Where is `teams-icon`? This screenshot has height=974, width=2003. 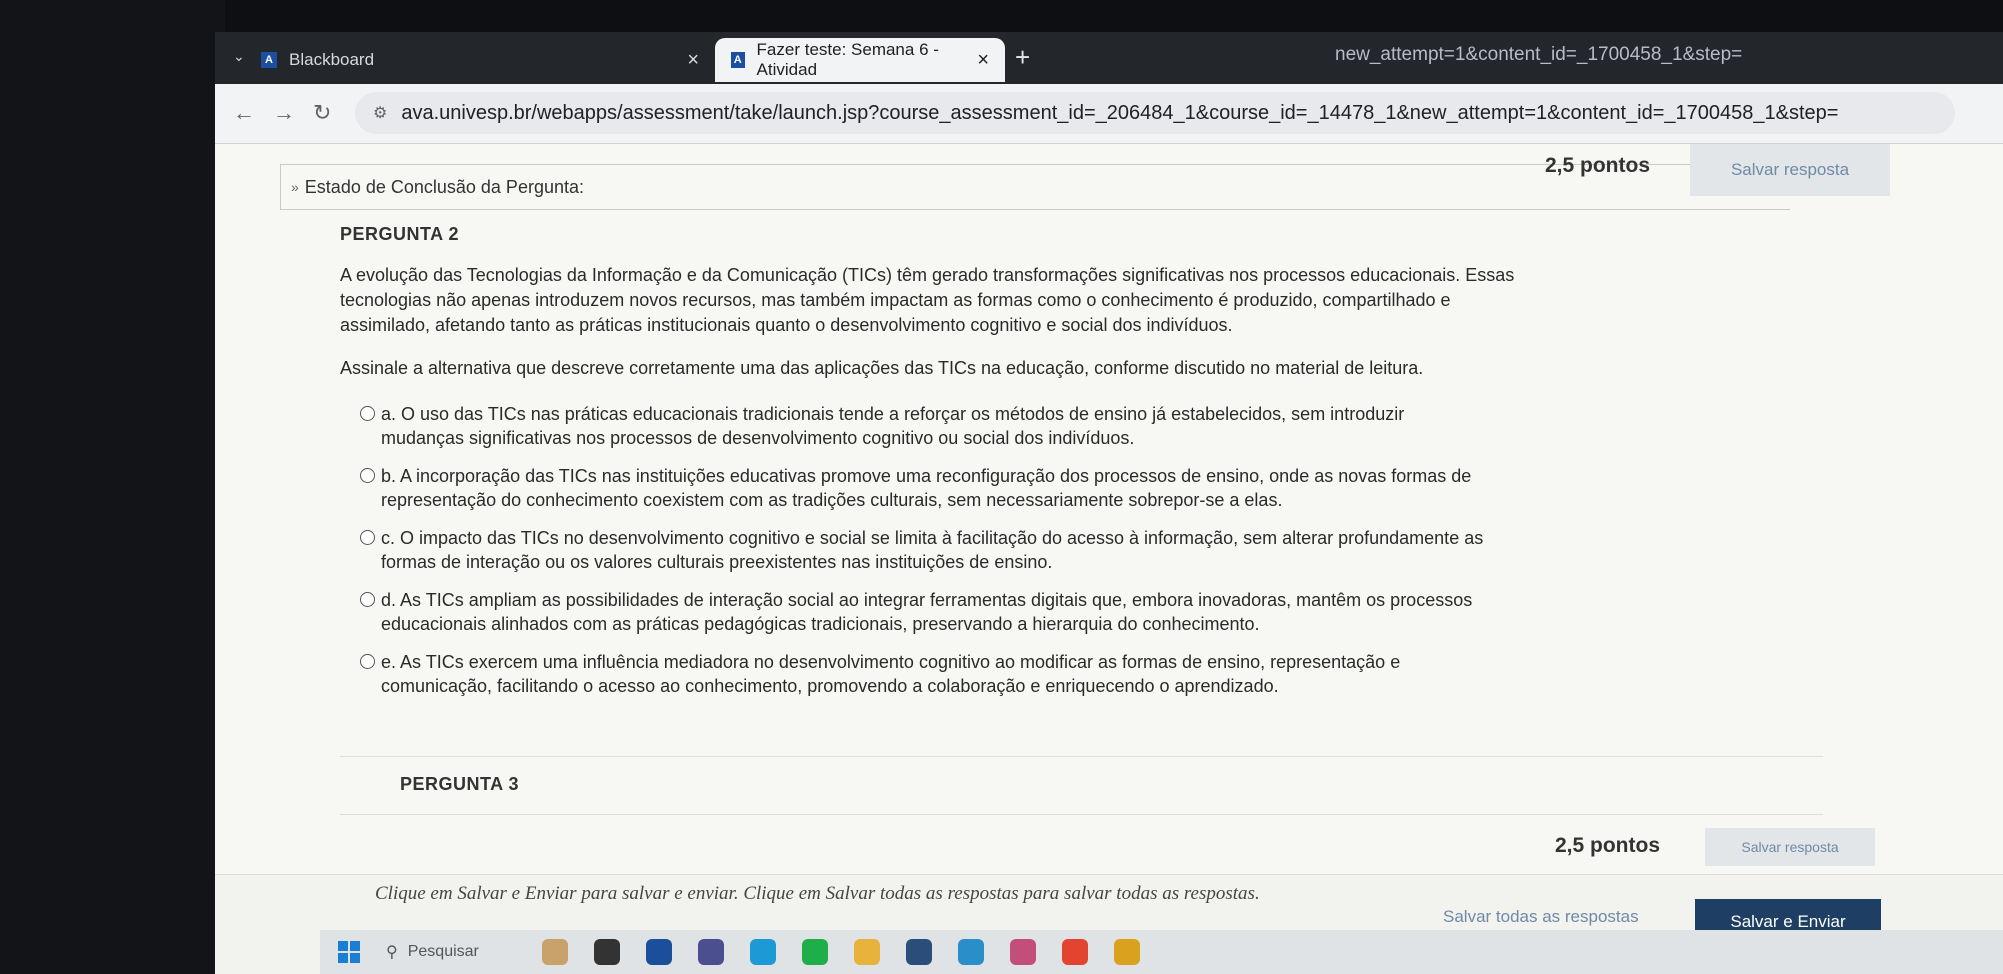
teams-icon is located at coordinates (711, 952).